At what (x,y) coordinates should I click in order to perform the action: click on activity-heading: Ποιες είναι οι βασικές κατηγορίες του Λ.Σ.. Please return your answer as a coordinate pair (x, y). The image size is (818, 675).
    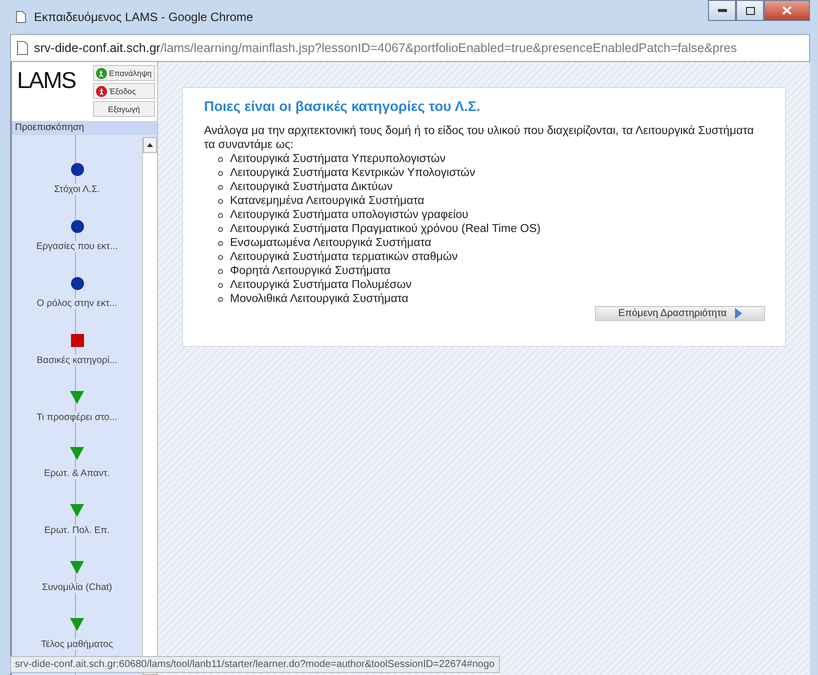
    Looking at the image, I should click on (343, 106).